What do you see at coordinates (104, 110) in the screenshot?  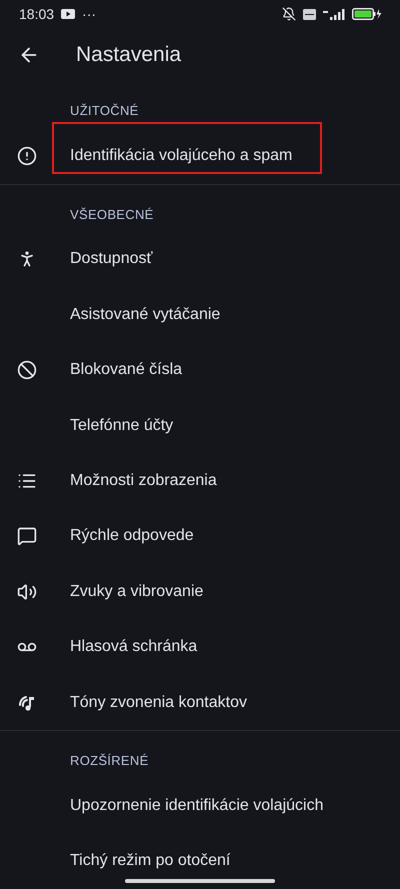 I see `section-heading: UŽITOČNÉ` at bounding box center [104, 110].